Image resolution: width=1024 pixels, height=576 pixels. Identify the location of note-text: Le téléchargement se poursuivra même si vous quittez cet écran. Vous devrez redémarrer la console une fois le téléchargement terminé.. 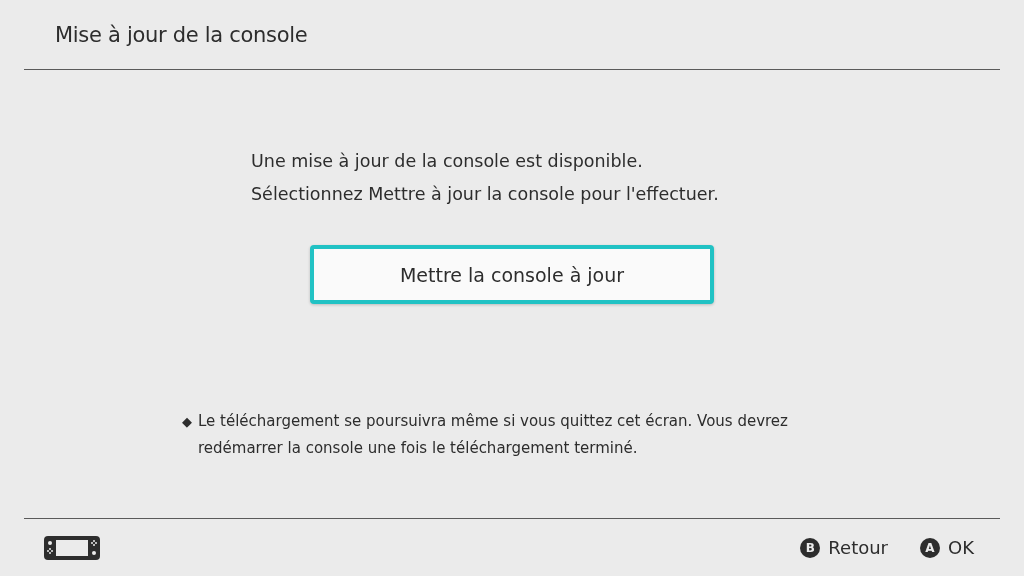
(493, 435).